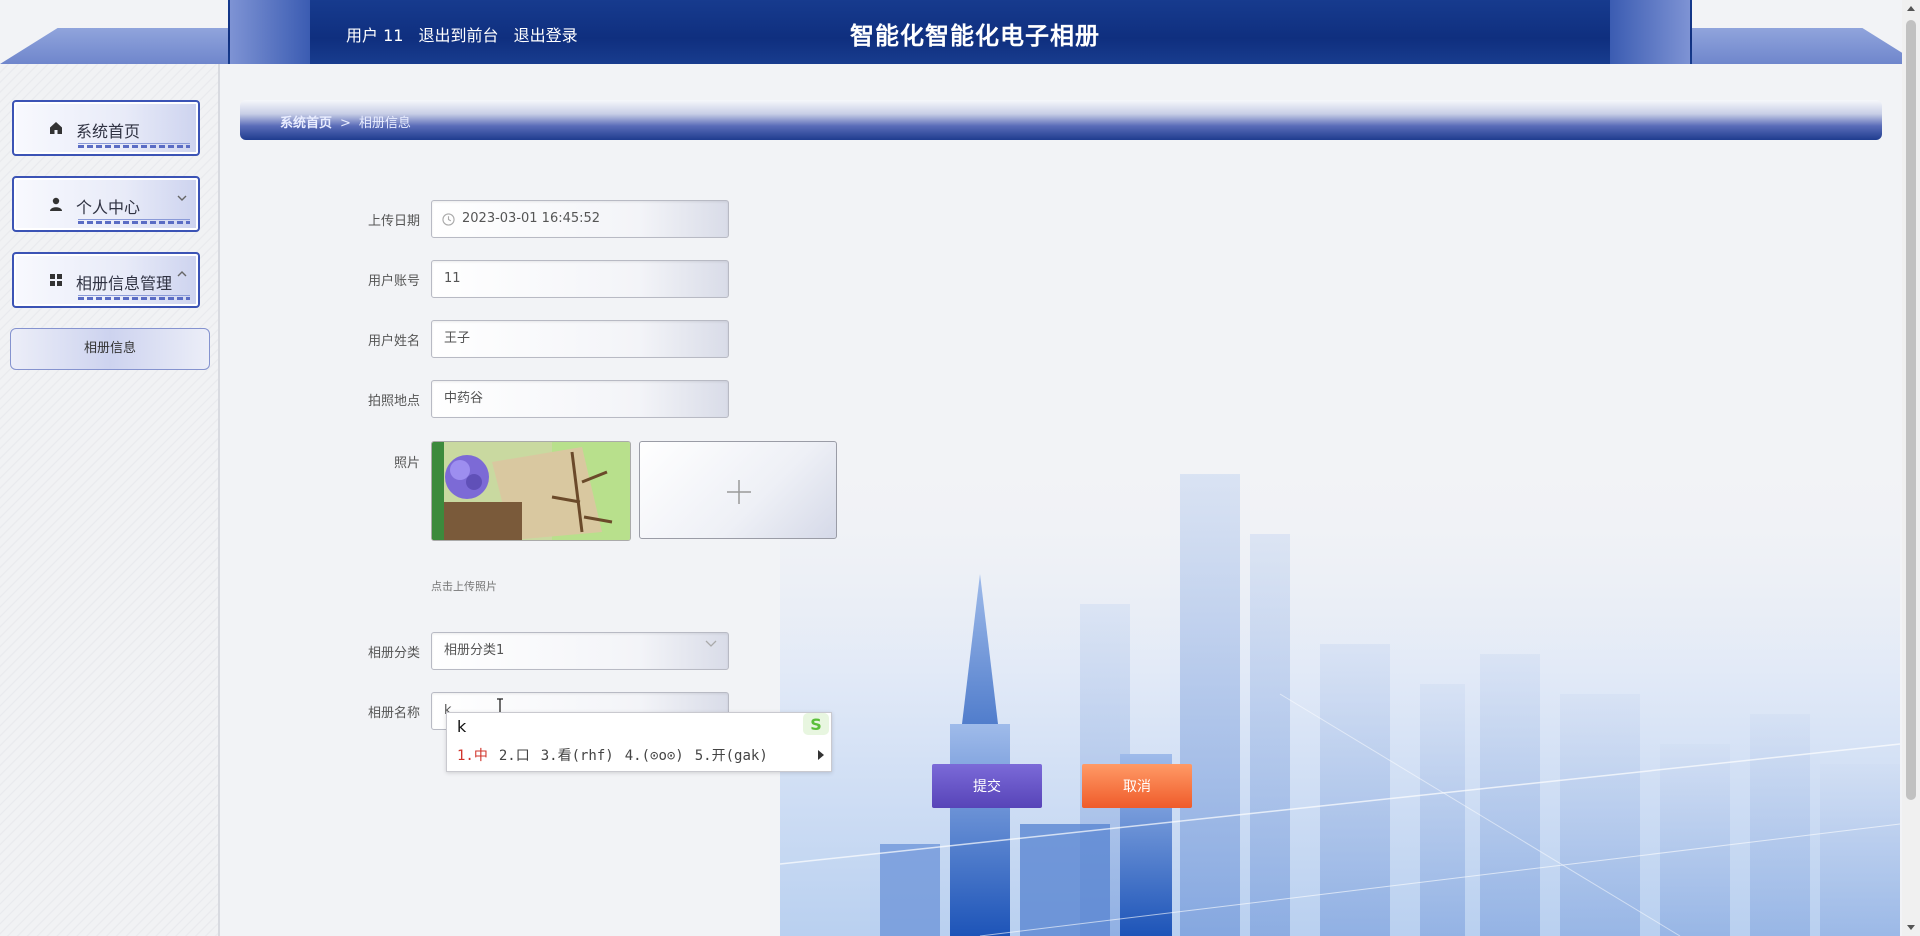  What do you see at coordinates (639, 742) in the screenshot?
I see `ime-candidate-popup: k S 1.中 2.口 3.看(rhf) 4.(⊙o⊙) 5.开(gak)` at bounding box center [639, 742].